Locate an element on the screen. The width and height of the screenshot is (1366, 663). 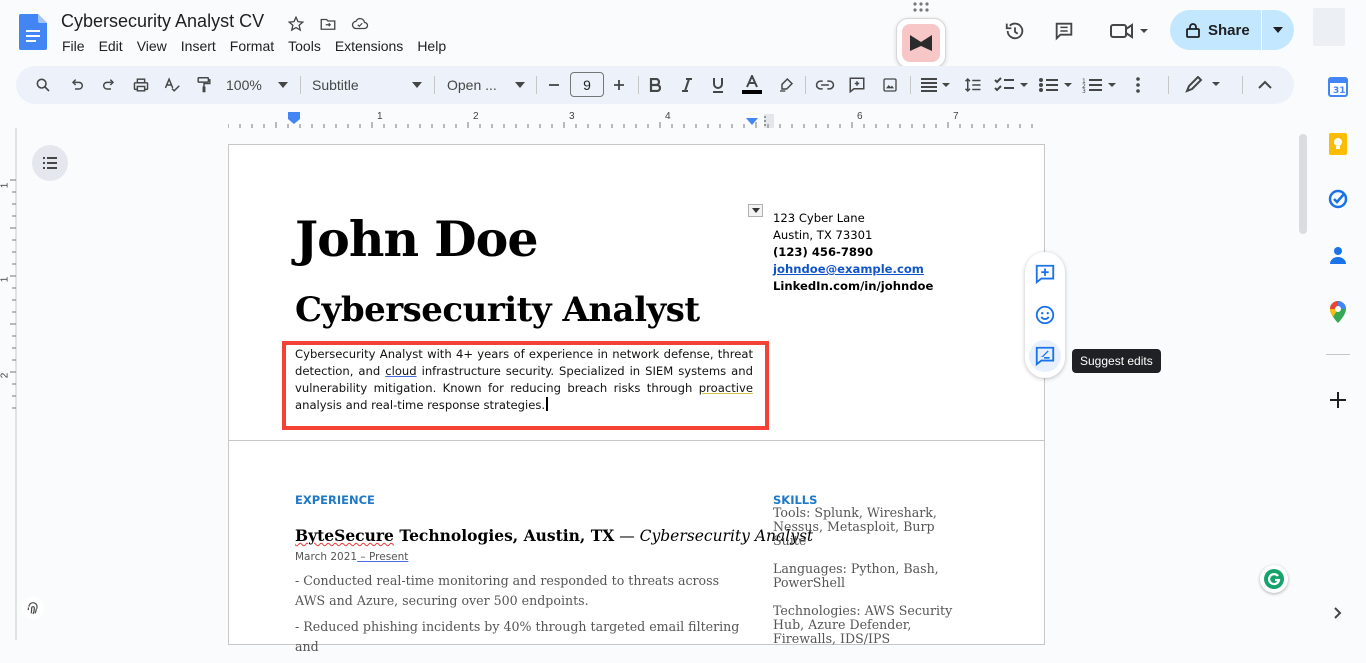
spellcheck-icon is located at coordinates (172, 85).